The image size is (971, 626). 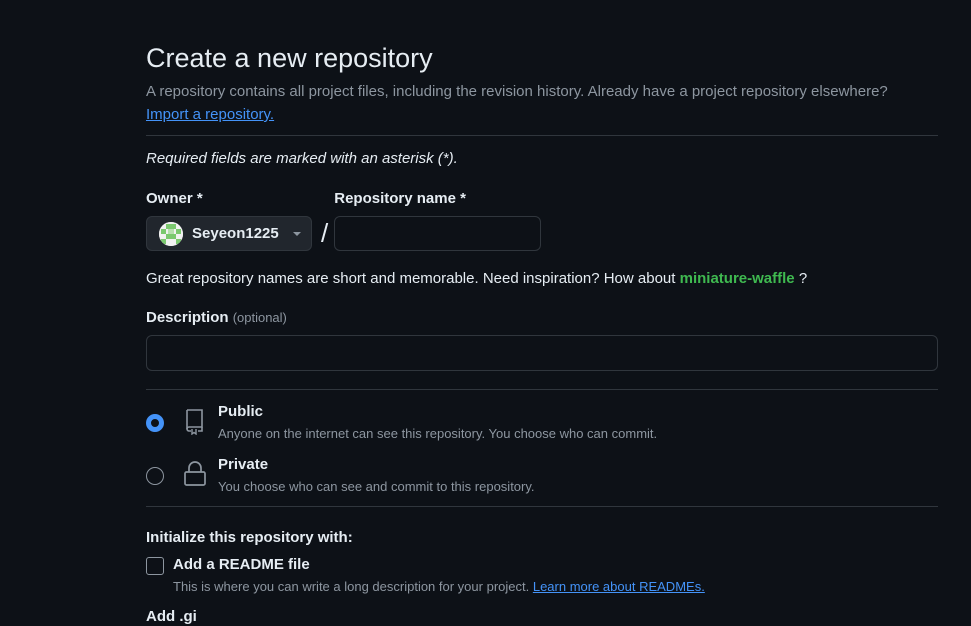 I want to click on repository-name-field: Repository name *, so click(x=438, y=220).